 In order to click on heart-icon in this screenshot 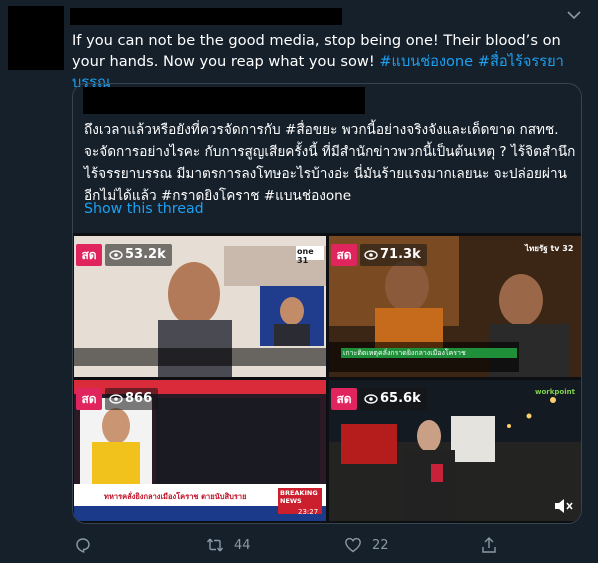, I will do `click(353, 545)`.